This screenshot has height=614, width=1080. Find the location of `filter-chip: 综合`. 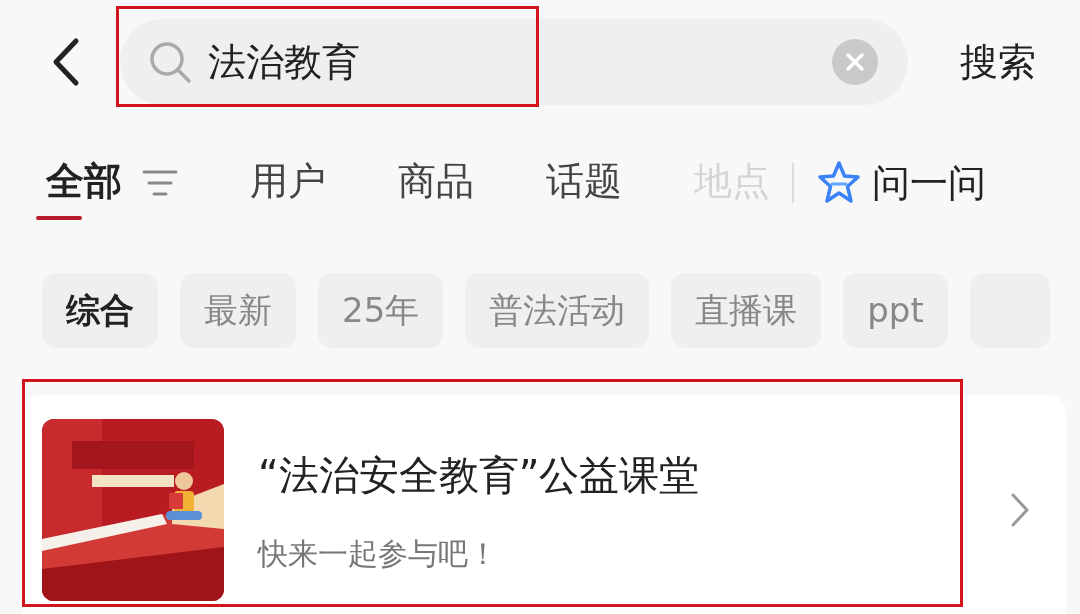

filter-chip: 综合 is located at coordinates (100, 310).